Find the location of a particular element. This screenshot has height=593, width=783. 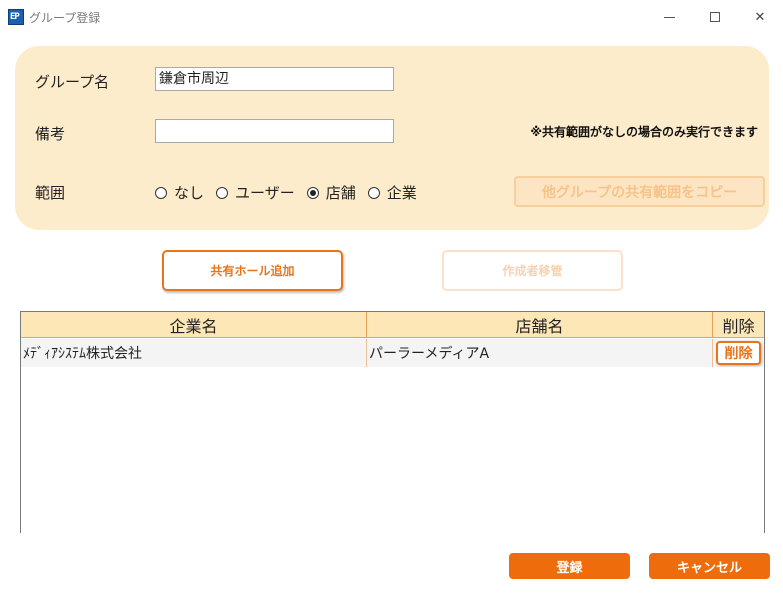

radio-checked-icon is located at coordinates (312, 192).